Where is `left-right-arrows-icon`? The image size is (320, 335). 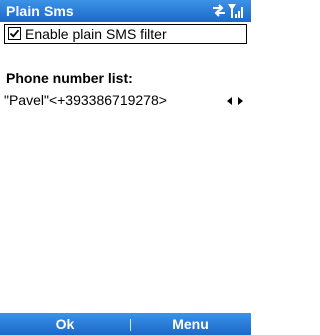
left-right-arrows-icon is located at coordinates (235, 101).